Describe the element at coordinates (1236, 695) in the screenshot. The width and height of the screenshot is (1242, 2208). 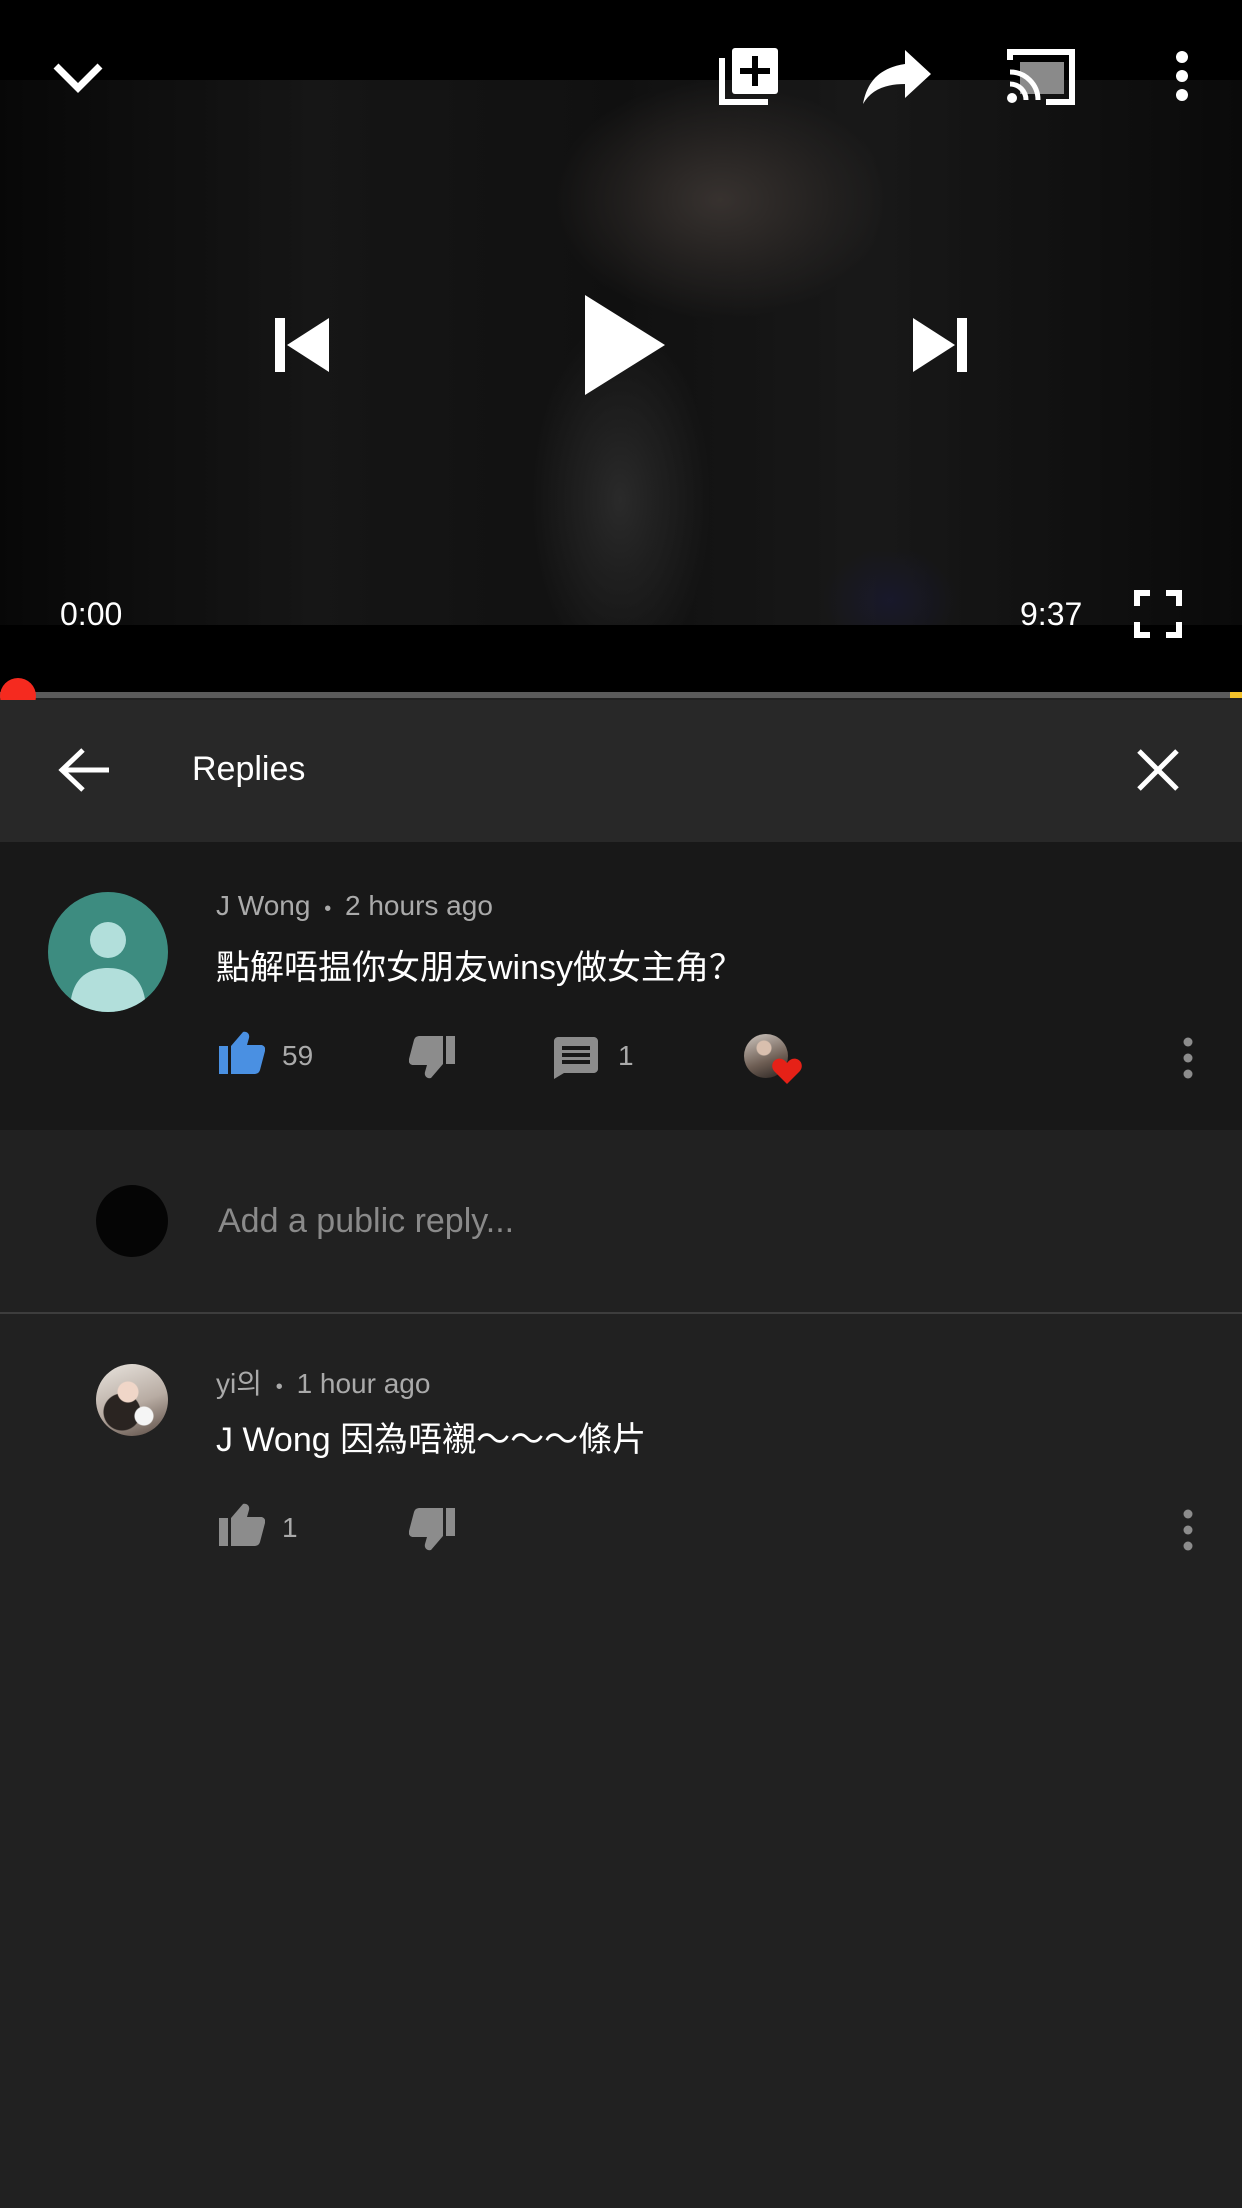
I see `progress-buffer-marker` at that location.